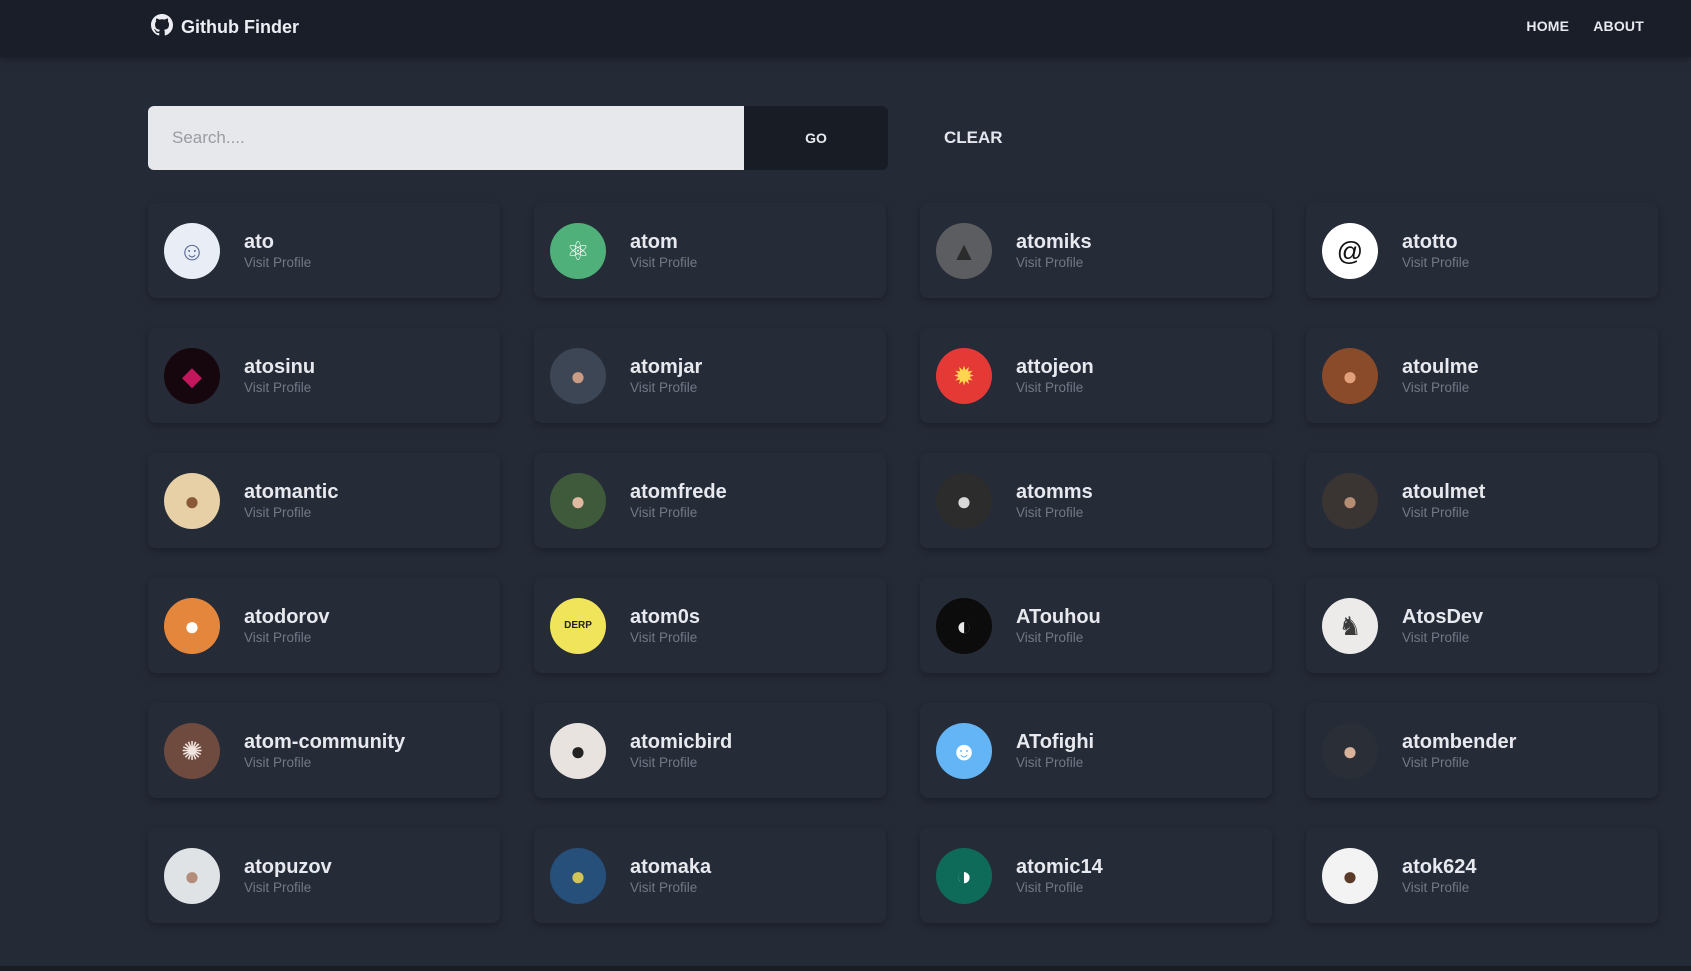  Describe the element at coordinates (324, 500) in the screenshot. I see `user-card: ● atomantic Visit Profile` at that location.